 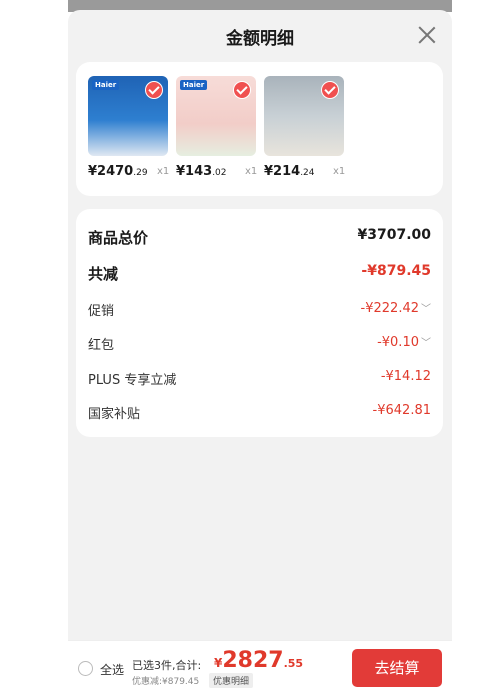 What do you see at coordinates (201, 171) in the screenshot?
I see `product-price: ¥143.02` at bounding box center [201, 171].